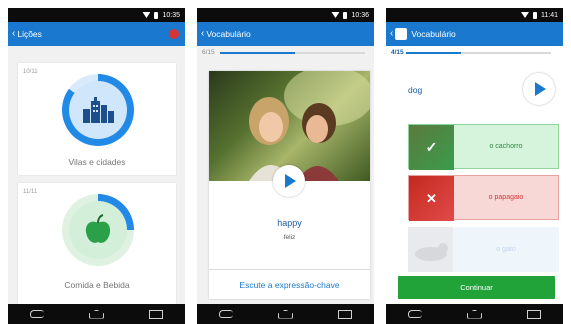 The image size is (571, 324). I want to click on cat-icon, so click(431, 251).